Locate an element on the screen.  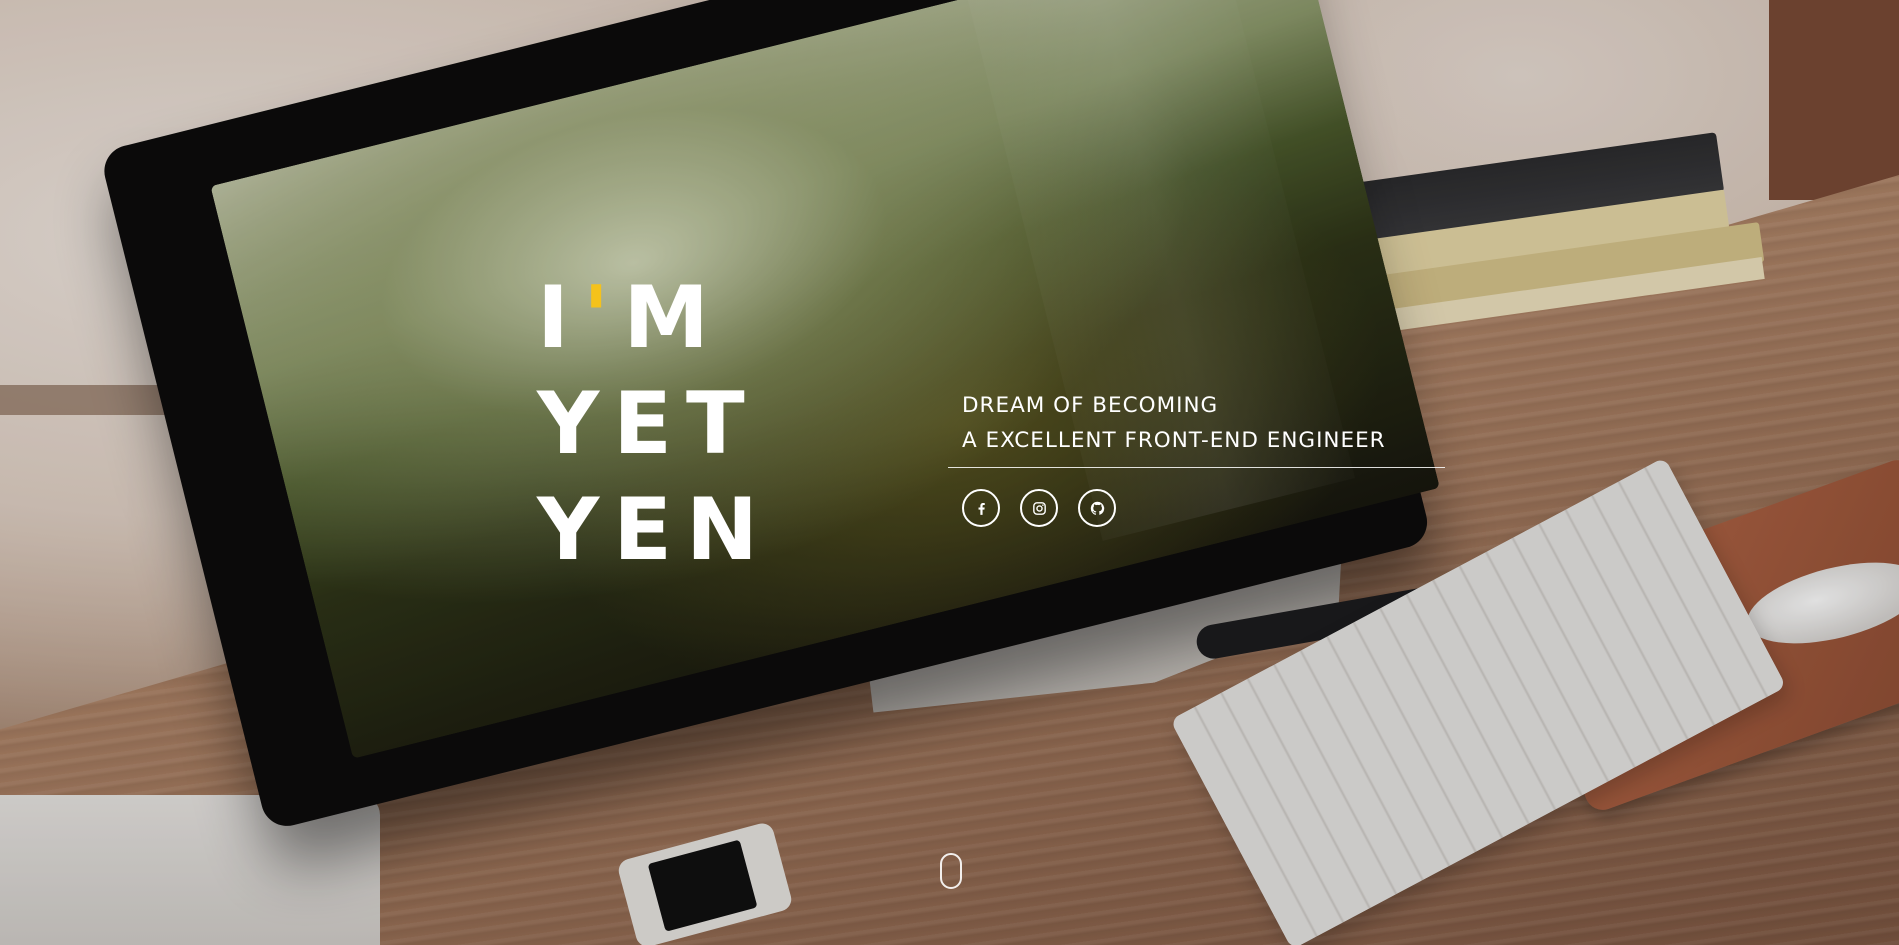
instagram-icon is located at coordinates (1039, 508).